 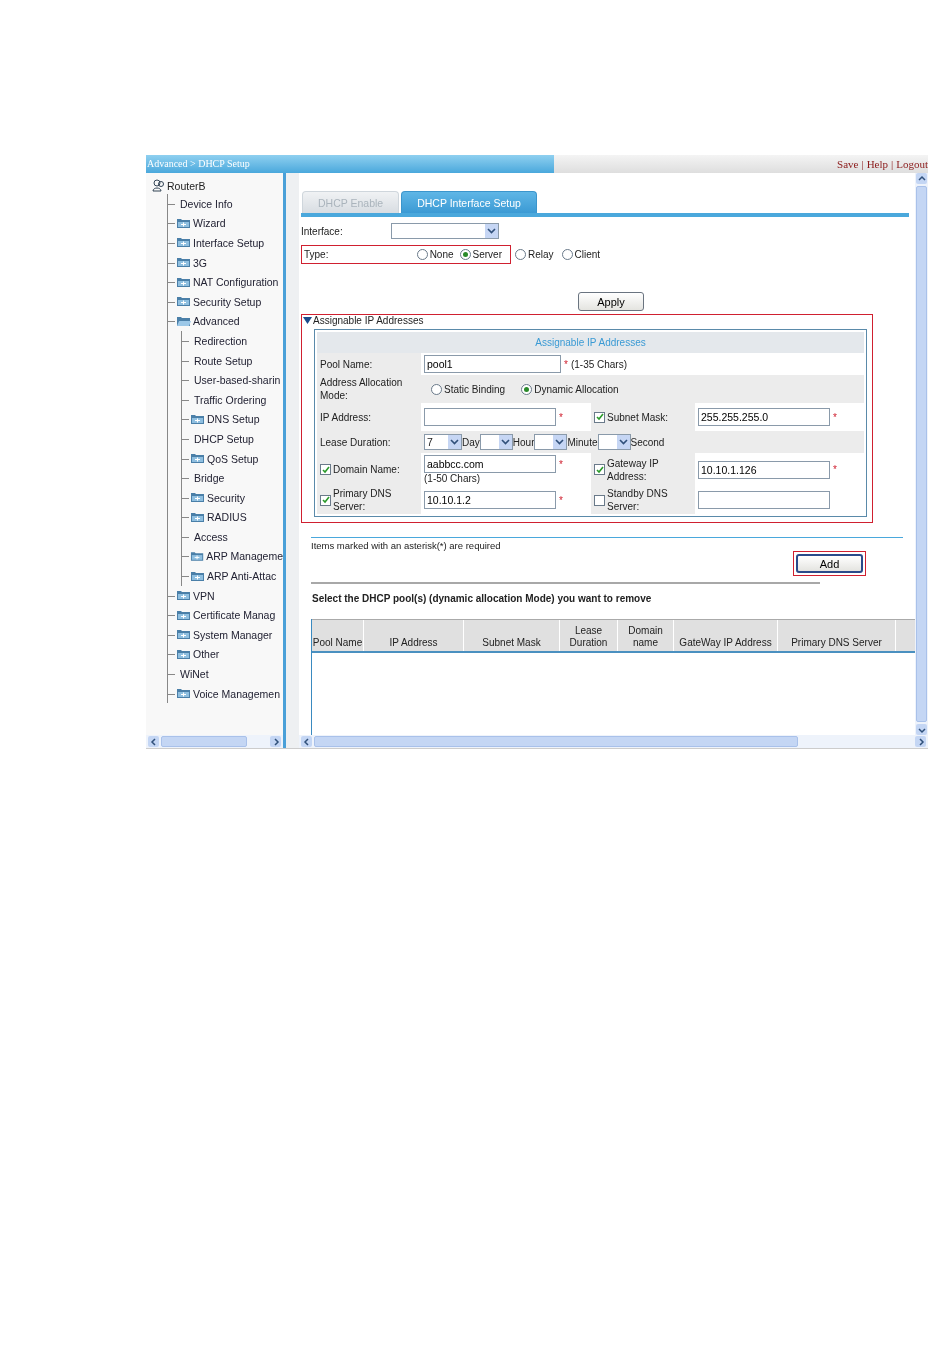 What do you see at coordinates (582, 442) in the screenshot?
I see `unit-label: Minute` at bounding box center [582, 442].